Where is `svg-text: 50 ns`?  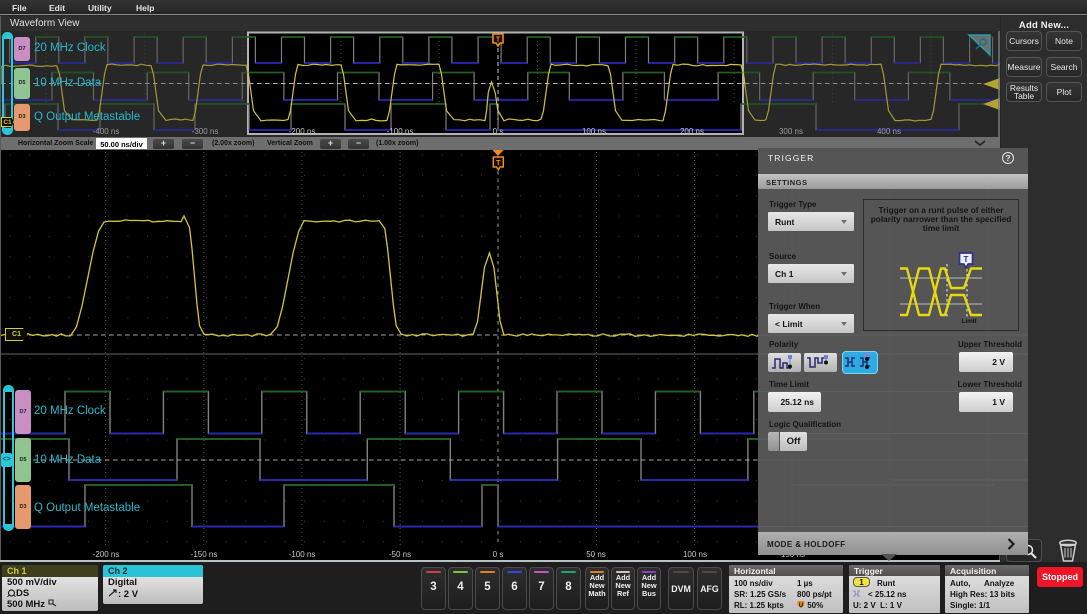 svg-text: 50 ns is located at coordinates (596, 554).